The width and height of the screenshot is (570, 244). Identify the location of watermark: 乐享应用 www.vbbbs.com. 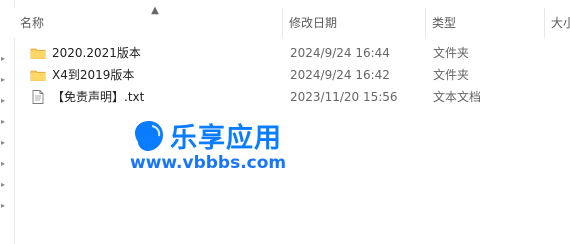
(230, 150).